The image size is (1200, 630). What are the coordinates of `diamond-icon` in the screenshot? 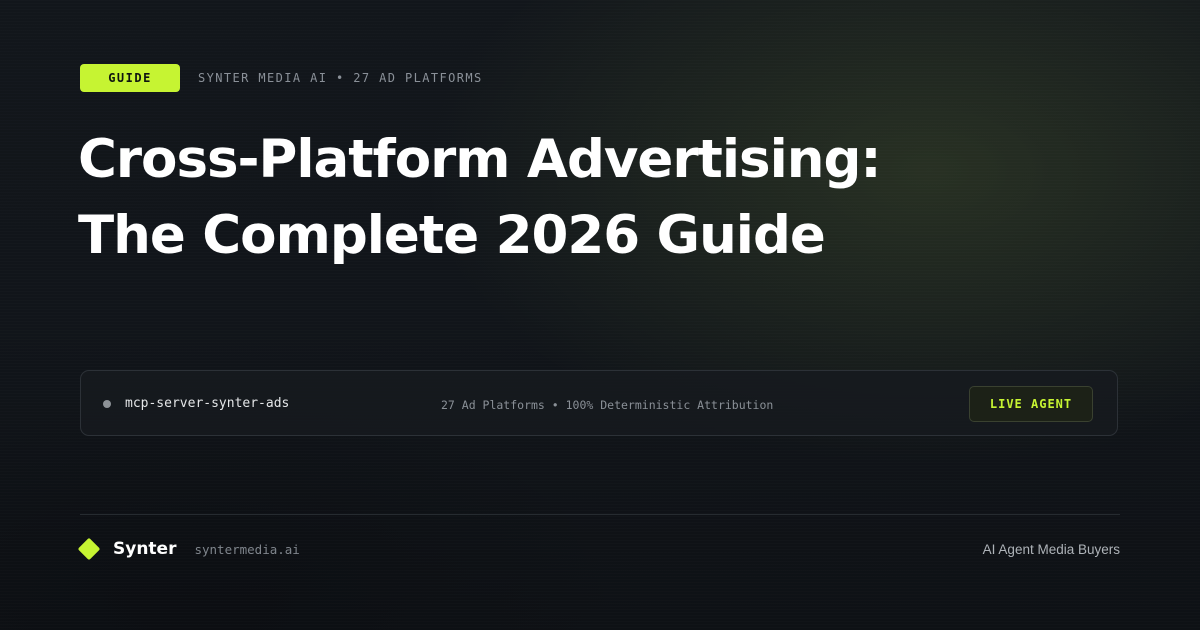 It's located at (89, 549).